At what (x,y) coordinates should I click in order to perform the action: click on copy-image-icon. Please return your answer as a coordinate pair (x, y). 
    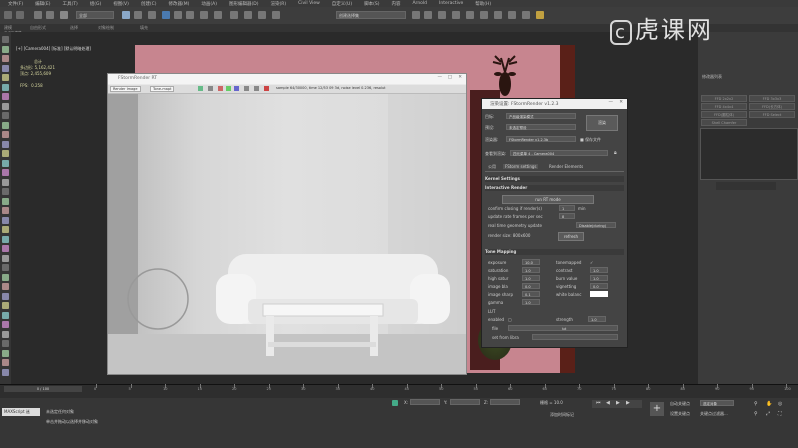
    Looking at the image, I should click on (210, 88).